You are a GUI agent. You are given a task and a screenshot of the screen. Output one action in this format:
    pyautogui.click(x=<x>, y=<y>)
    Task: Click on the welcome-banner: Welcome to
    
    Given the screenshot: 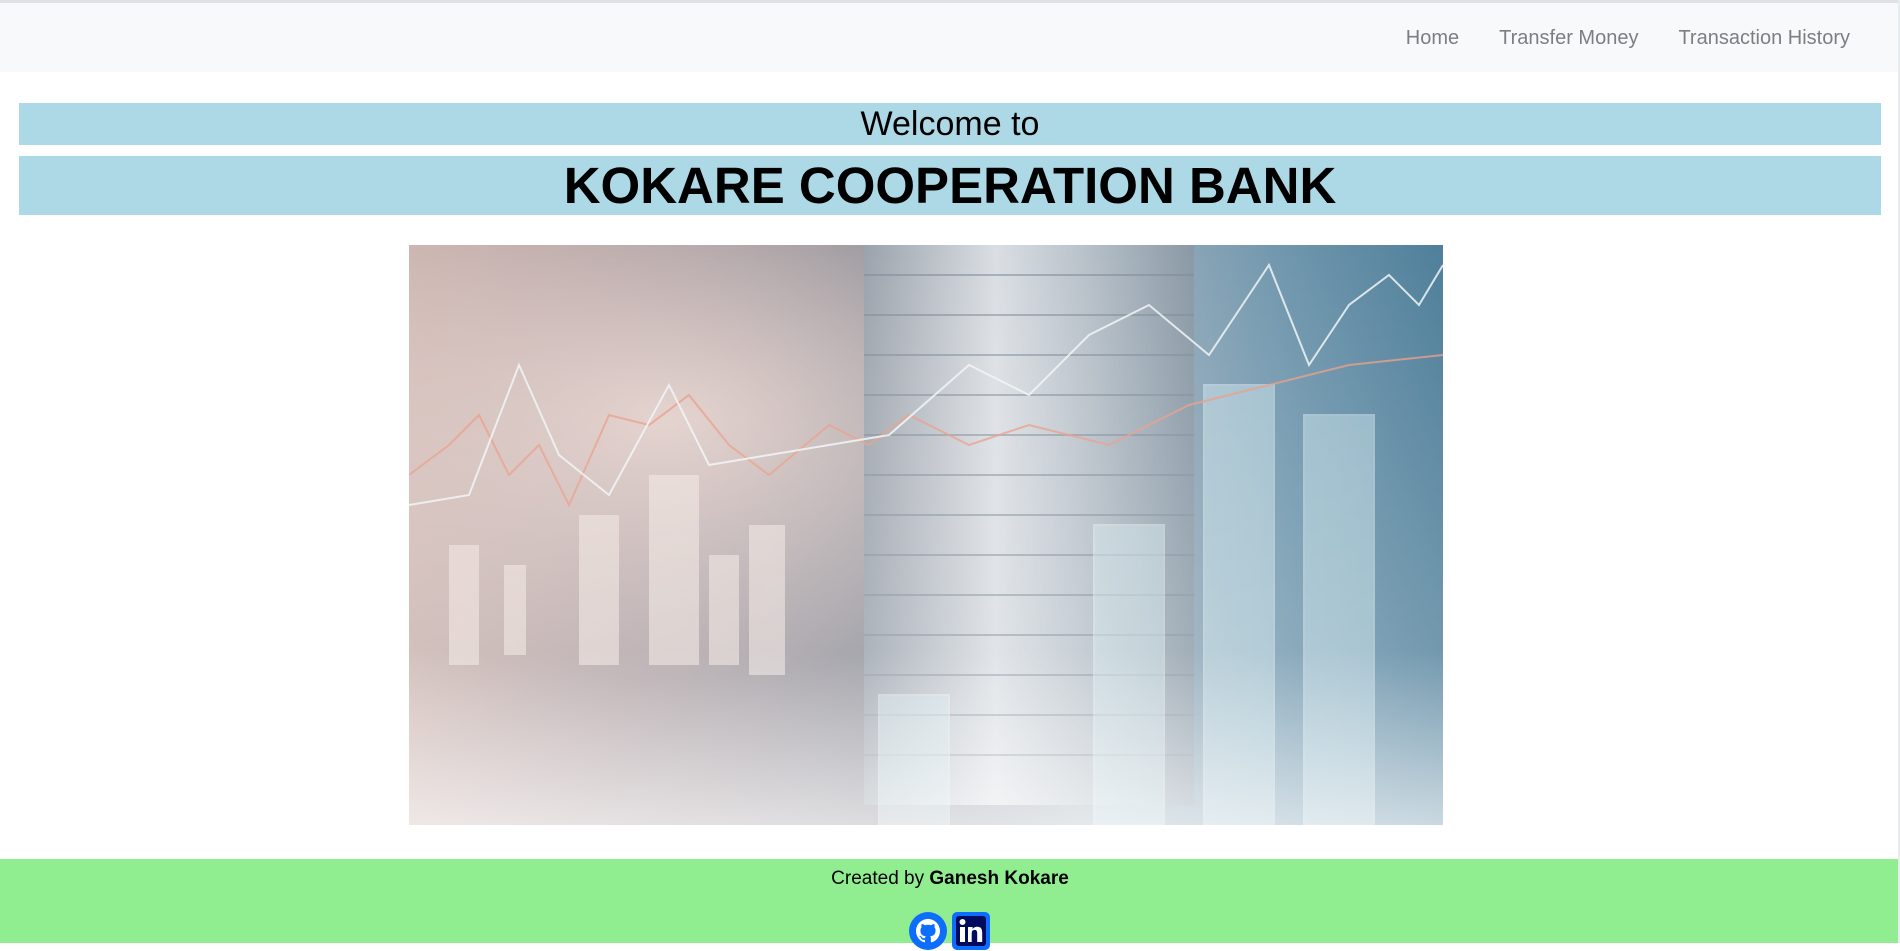 What is the action you would take?
    pyautogui.click(x=950, y=124)
    